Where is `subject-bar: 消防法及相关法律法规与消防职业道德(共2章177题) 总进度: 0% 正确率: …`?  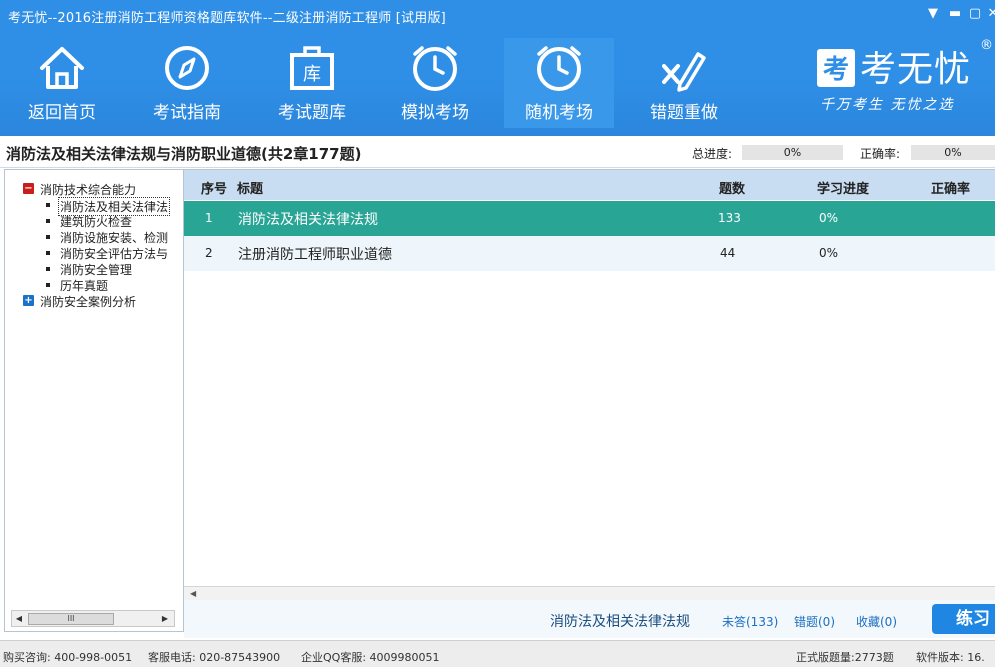 subject-bar: 消防法及相关法律法规与消防职业道德(共2章177题) 总进度: 0% 正确率: … is located at coordinates (497, 152).